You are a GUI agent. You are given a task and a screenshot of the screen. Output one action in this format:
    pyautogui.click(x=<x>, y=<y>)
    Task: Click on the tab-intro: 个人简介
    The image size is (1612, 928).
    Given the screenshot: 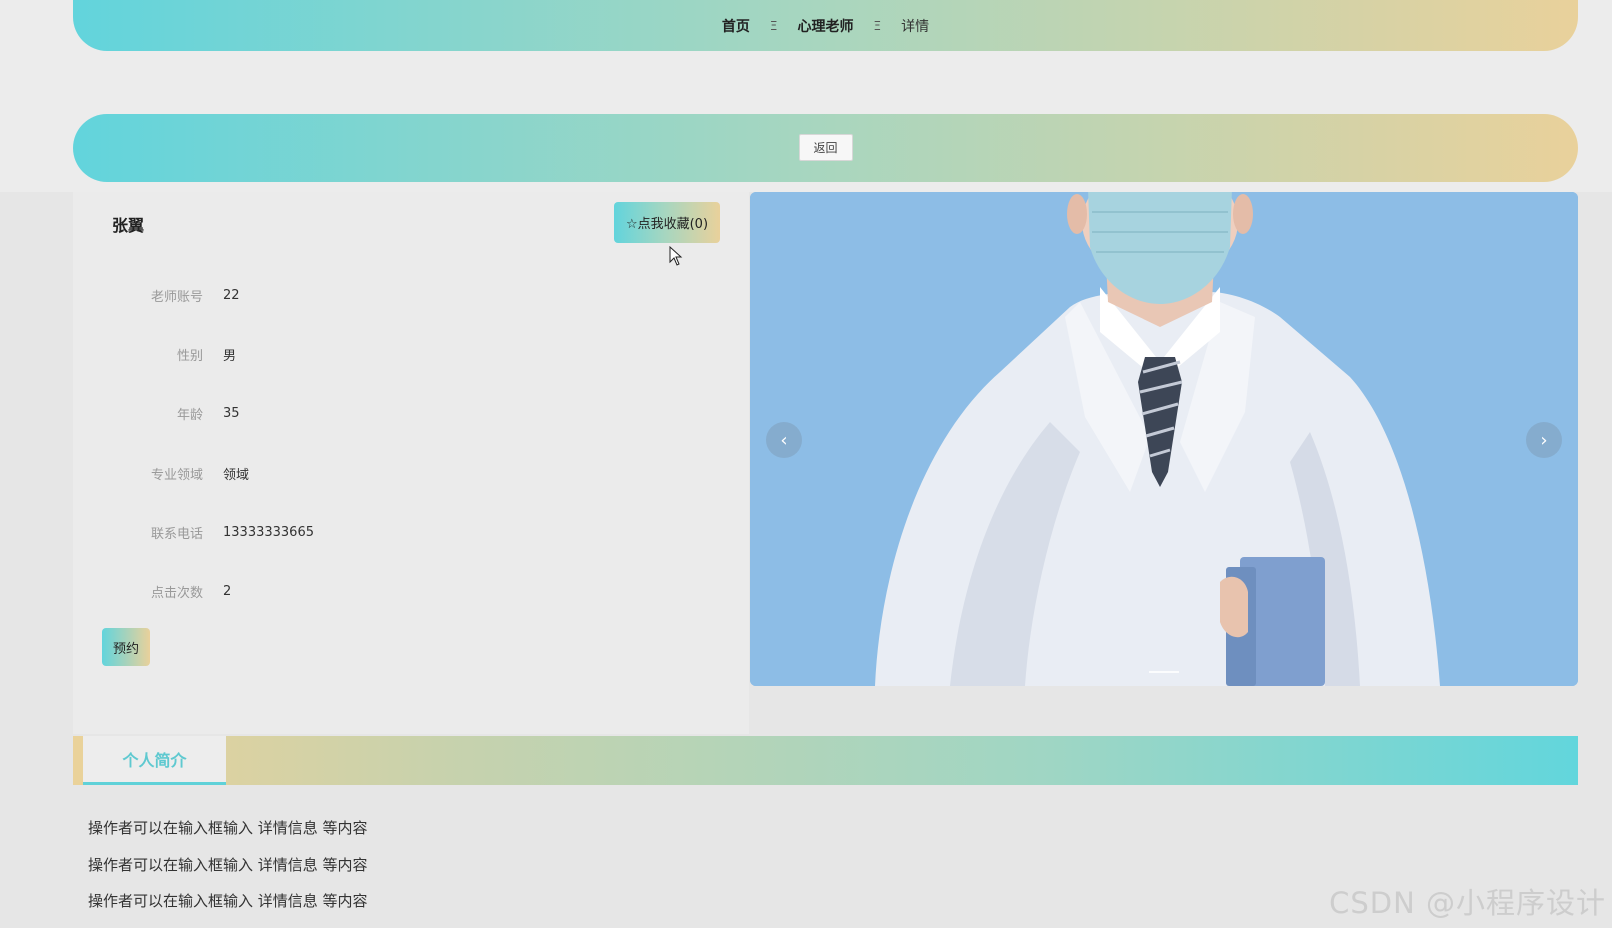 What is the action you would take?
    pyautogui.click(x=154, y=760)
    